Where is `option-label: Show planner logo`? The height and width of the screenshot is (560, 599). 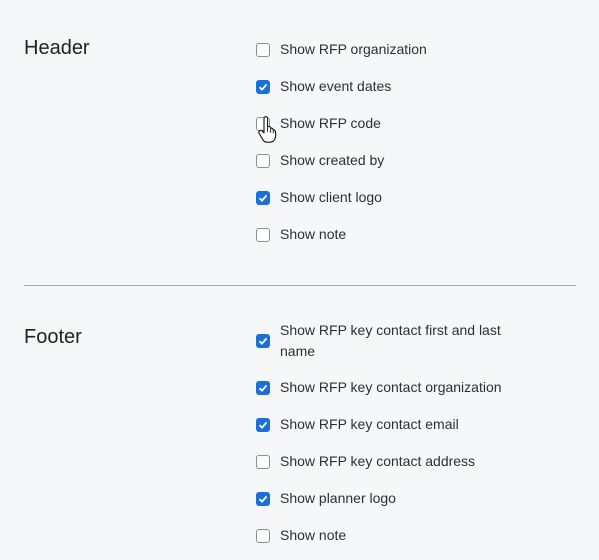
option-label: Show planner logo is located at coordinates (338, 498).